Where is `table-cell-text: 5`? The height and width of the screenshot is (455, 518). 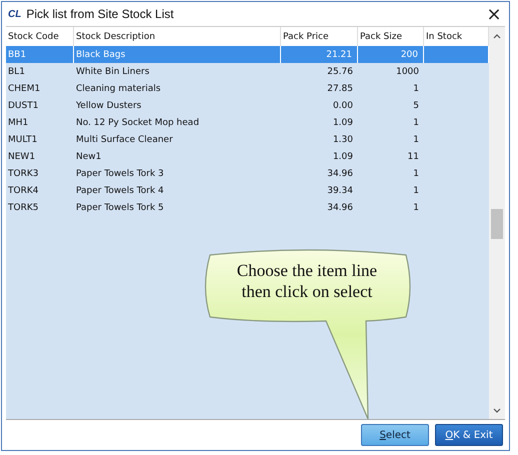
table-cell-text: 5 is located at coordinates (416, 106).